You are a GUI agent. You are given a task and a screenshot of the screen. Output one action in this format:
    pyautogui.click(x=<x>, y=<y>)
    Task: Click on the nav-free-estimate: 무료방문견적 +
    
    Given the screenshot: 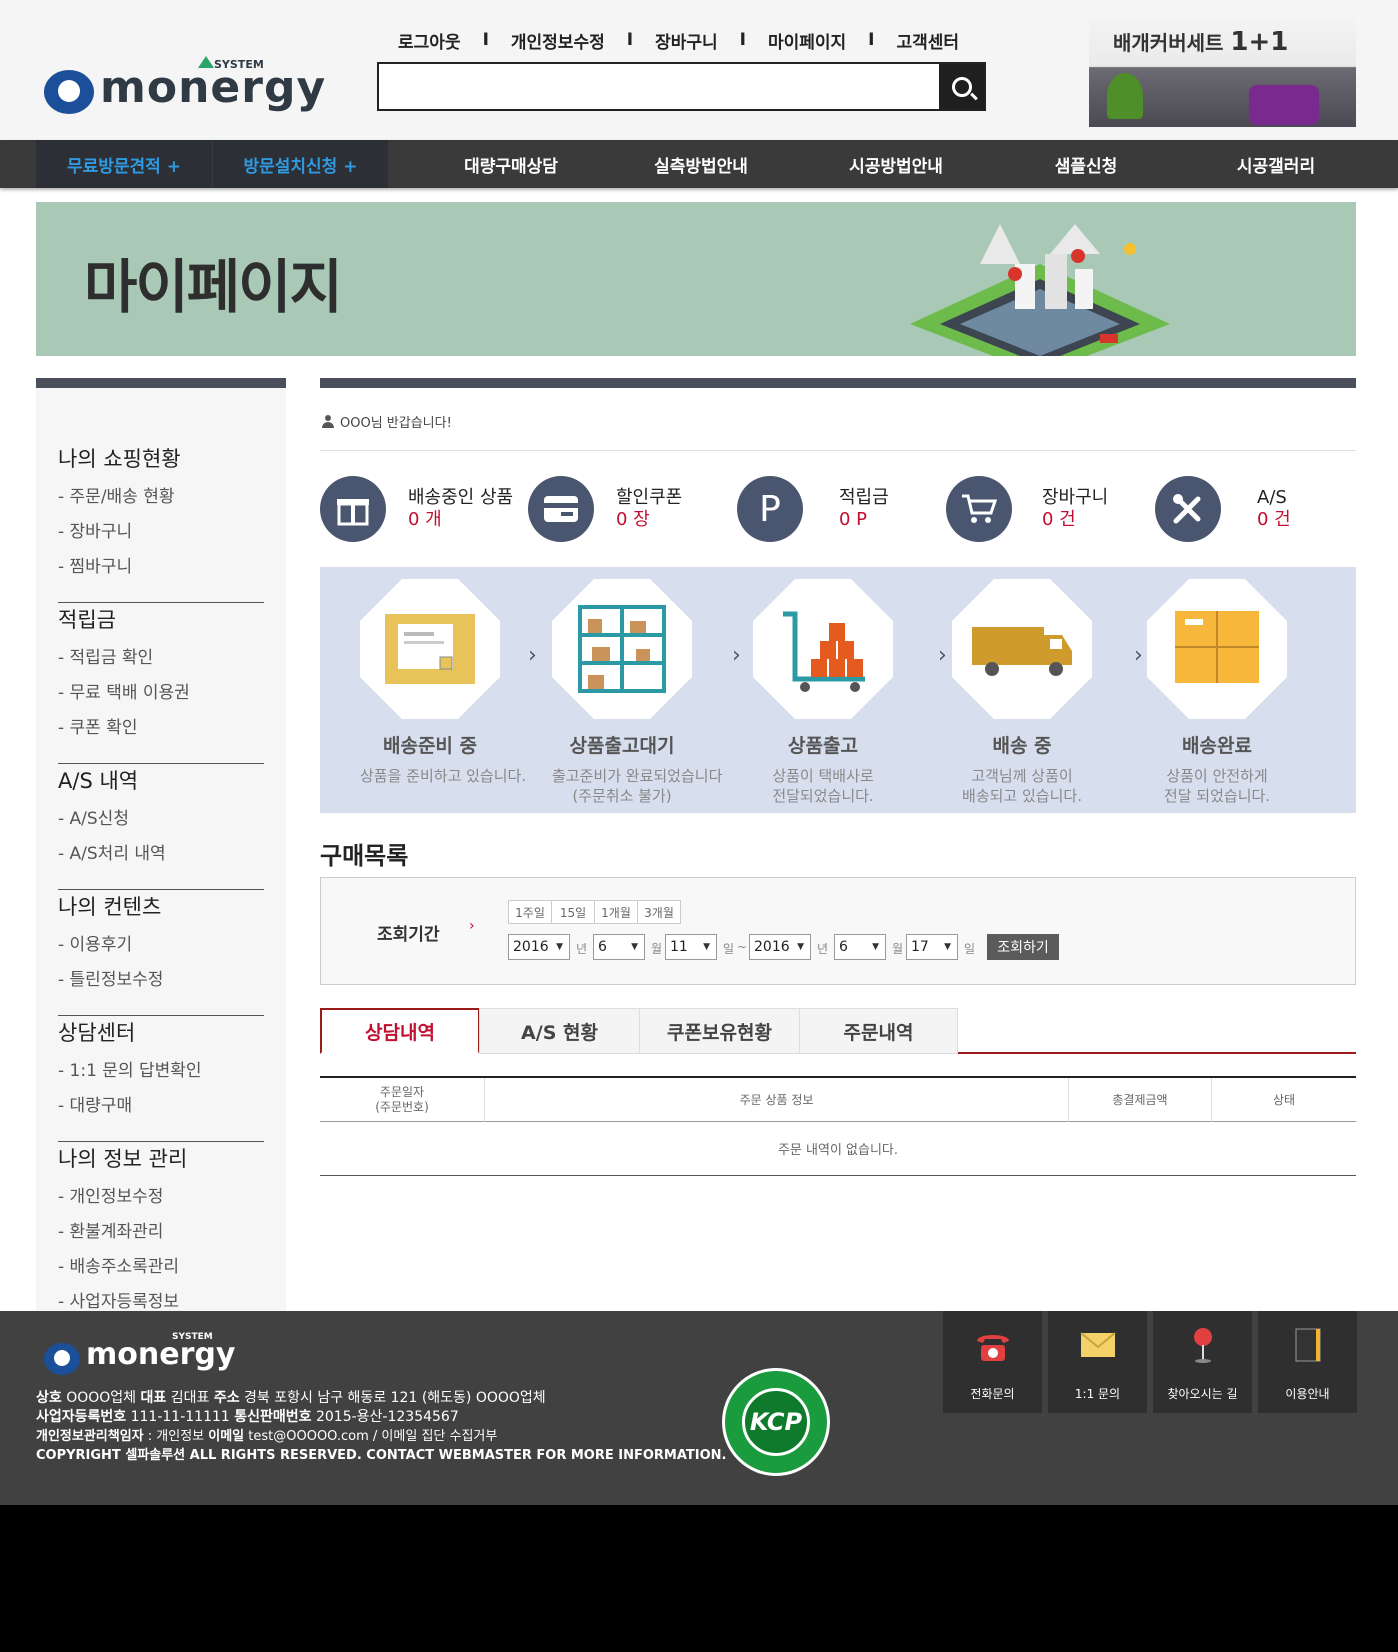 What is the action you would take?
    pyautogui.click(x=124, y=164)
    